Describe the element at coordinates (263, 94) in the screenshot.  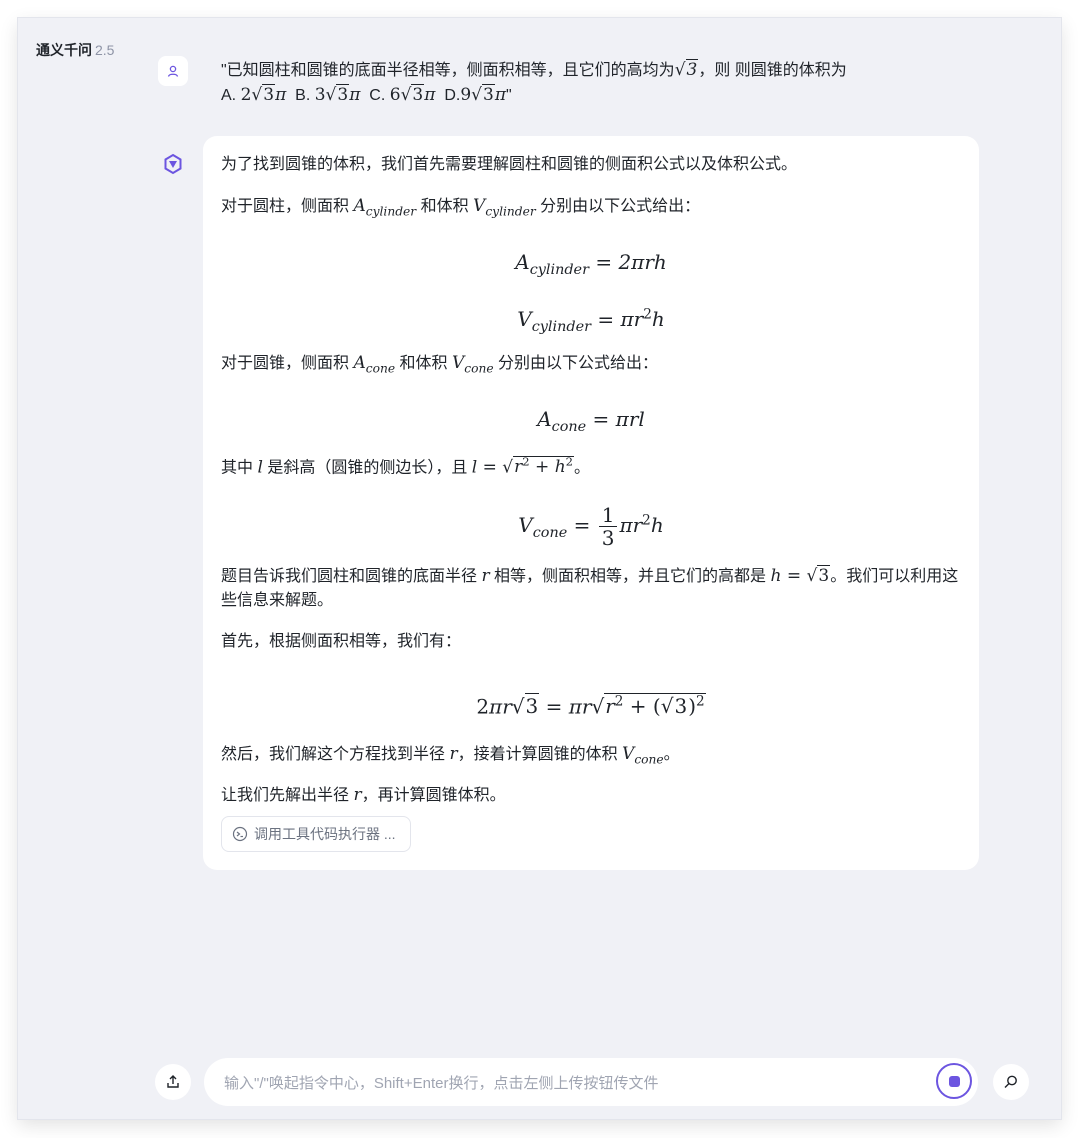
I see `option-a-math: 2√3π` at that location.